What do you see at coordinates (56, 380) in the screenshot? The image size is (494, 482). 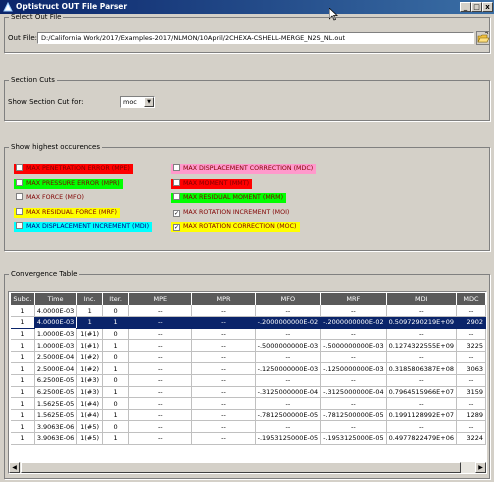 I see `table-cell: 6.2500E-05` at bounding box center [56, 380].